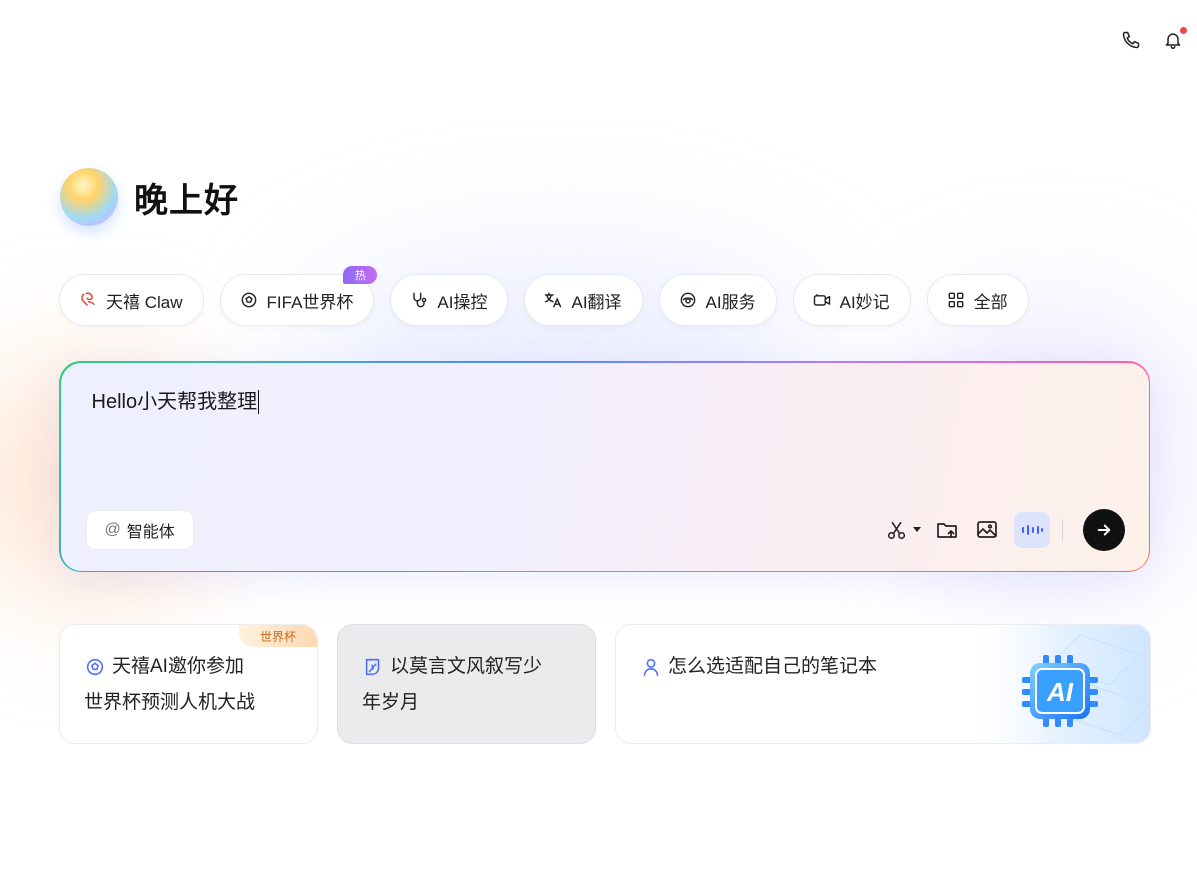  Describe the element at coordinates (730, 302) in the screenshot. I see `chip-label: AI服务` at that location.